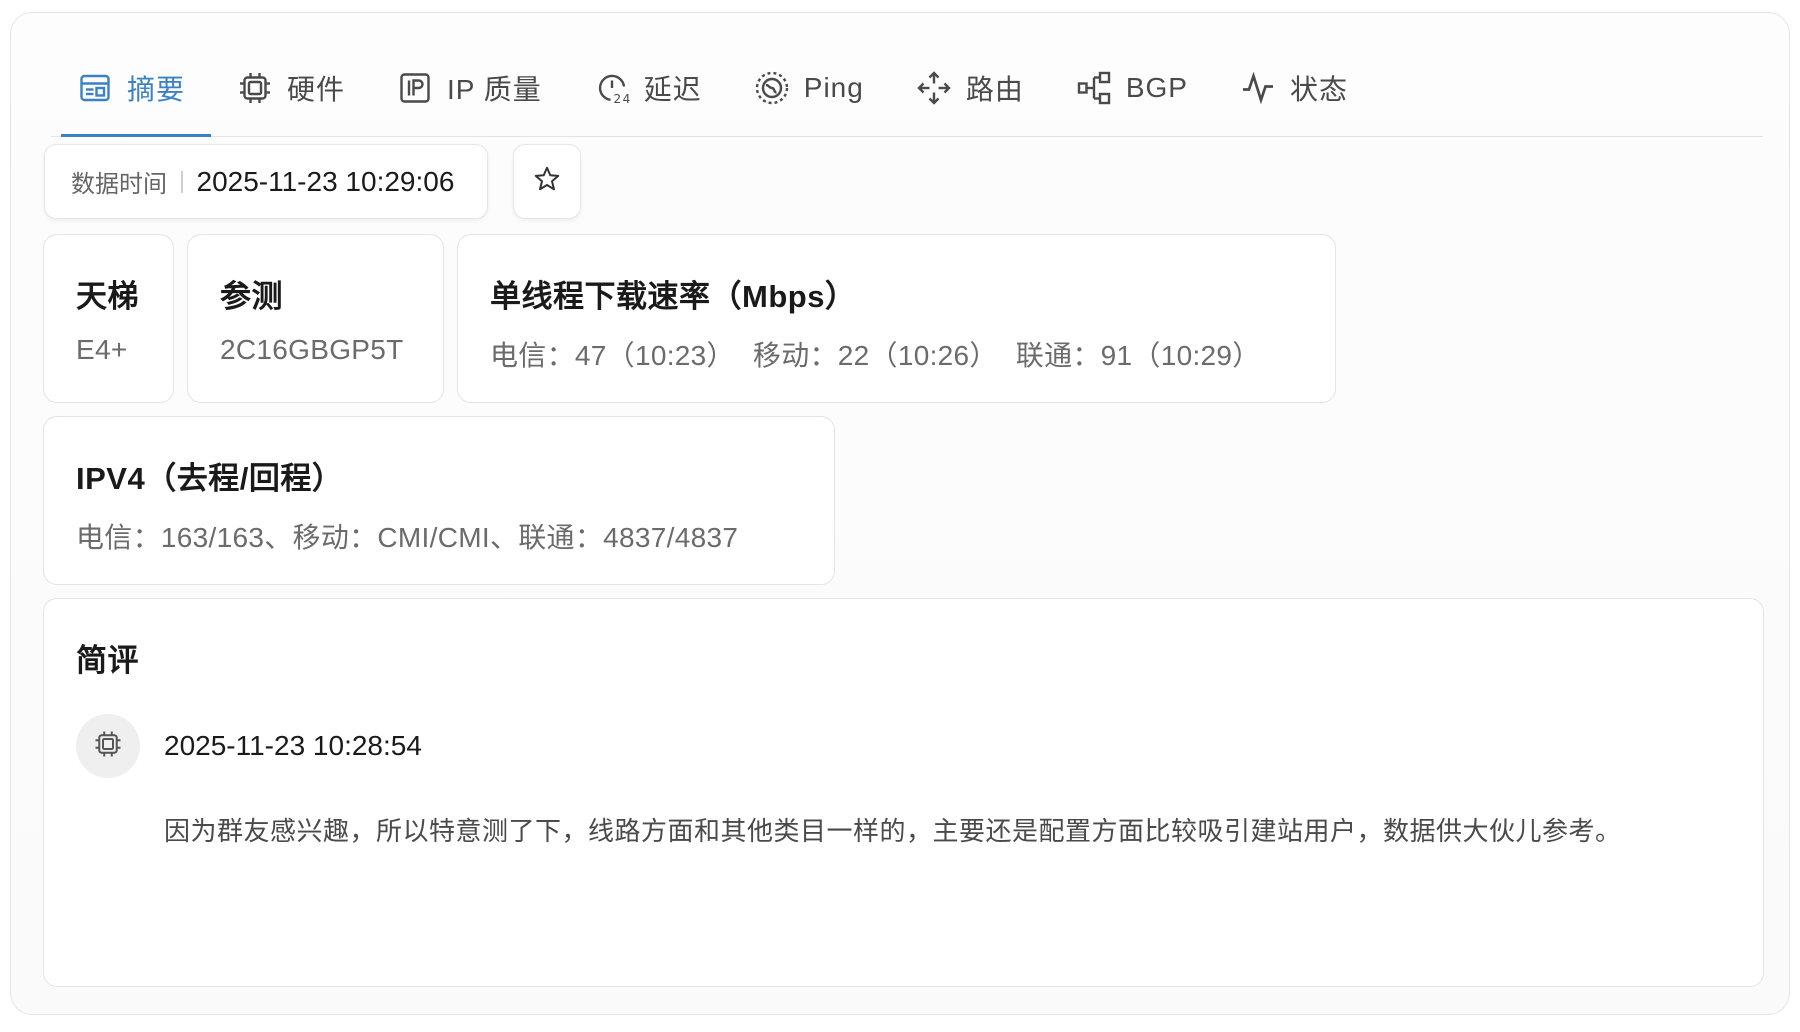  I want to click on tier-card: 天梯 E4+, so click(108, 318).